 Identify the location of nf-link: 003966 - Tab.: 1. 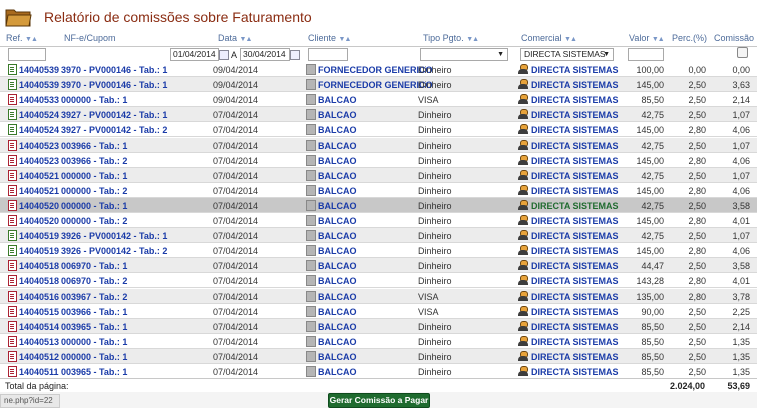
(94, 146).